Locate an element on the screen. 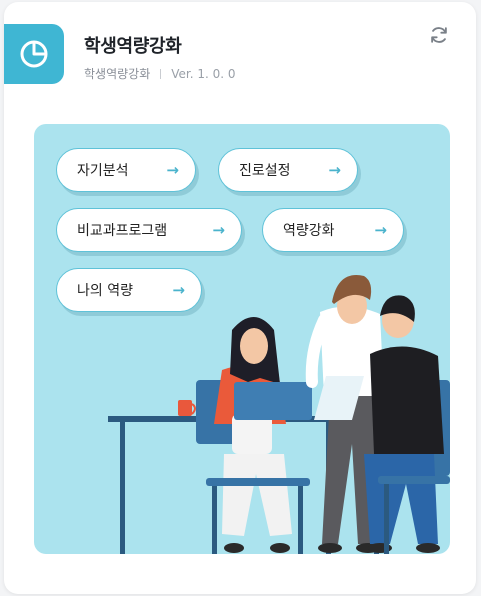 The image size is (481, 596). menu-competency-building-button: 역량강화 → is located at coordinates (333, 230).